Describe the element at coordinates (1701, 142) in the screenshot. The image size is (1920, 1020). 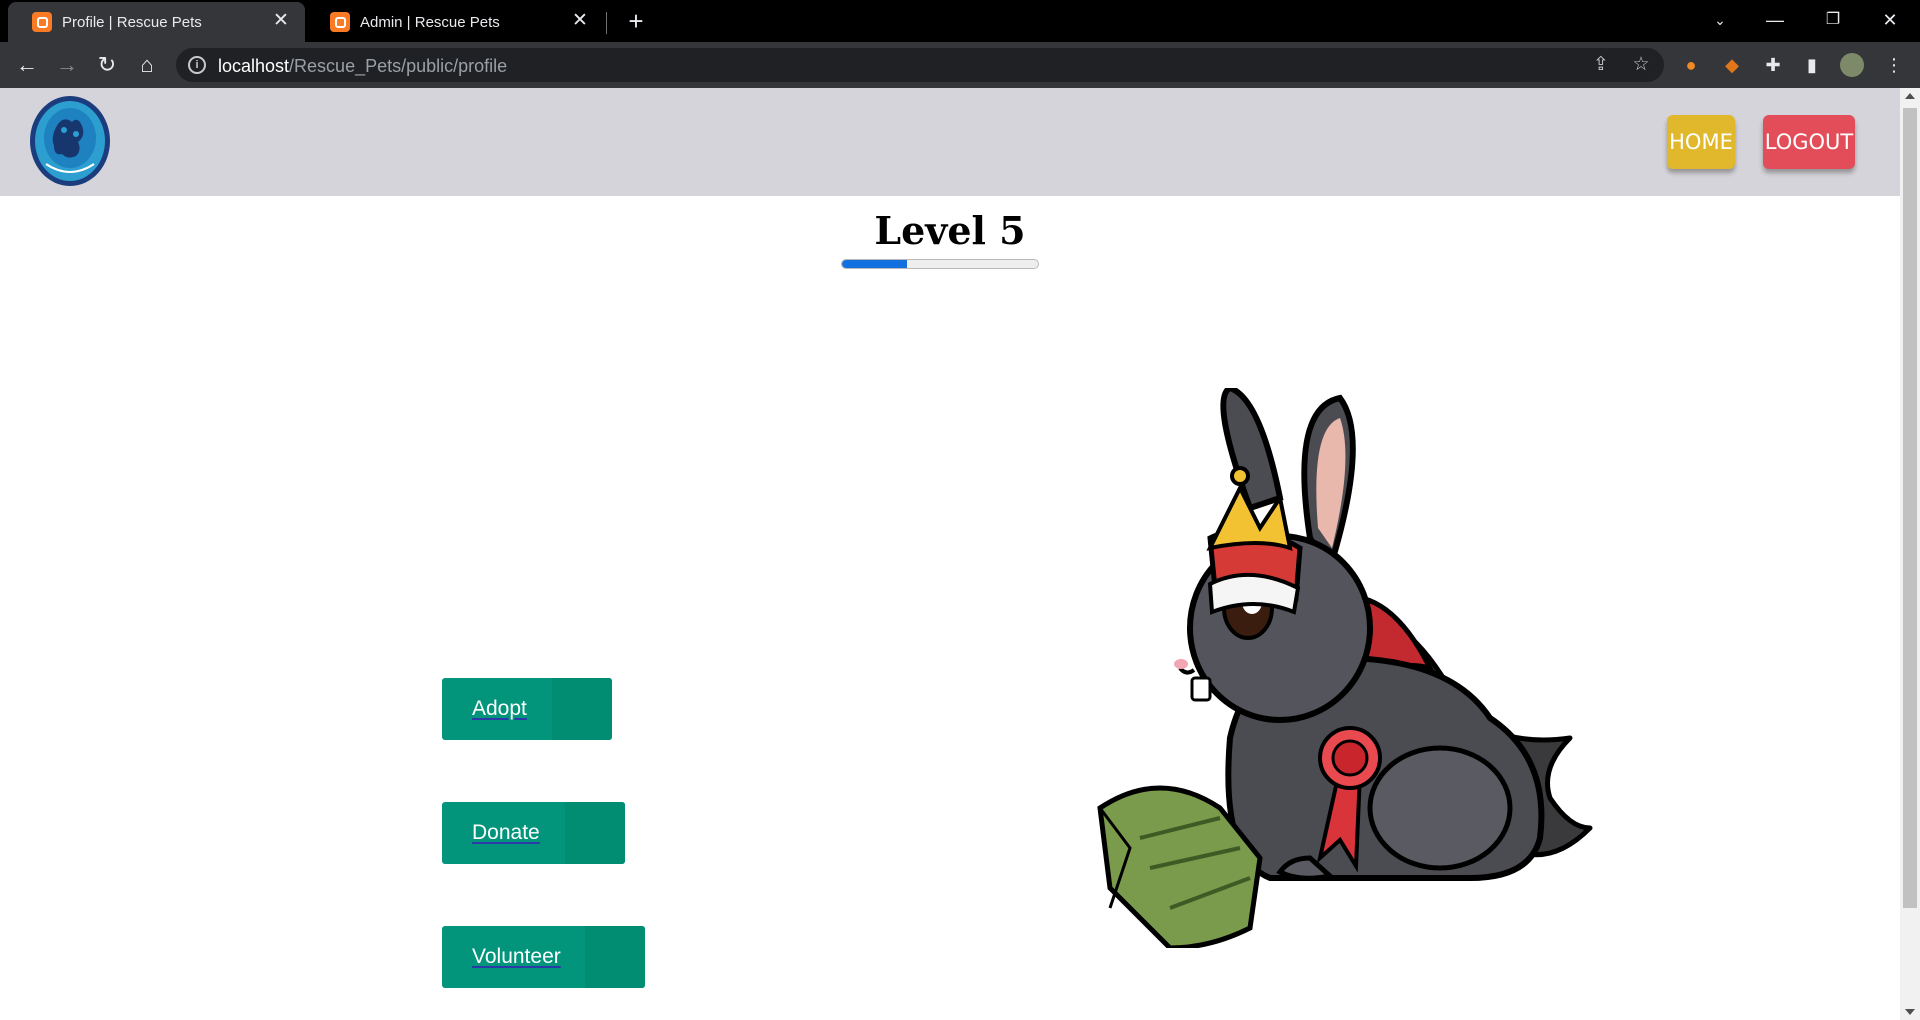
I see `home-button: HOME` at that location.